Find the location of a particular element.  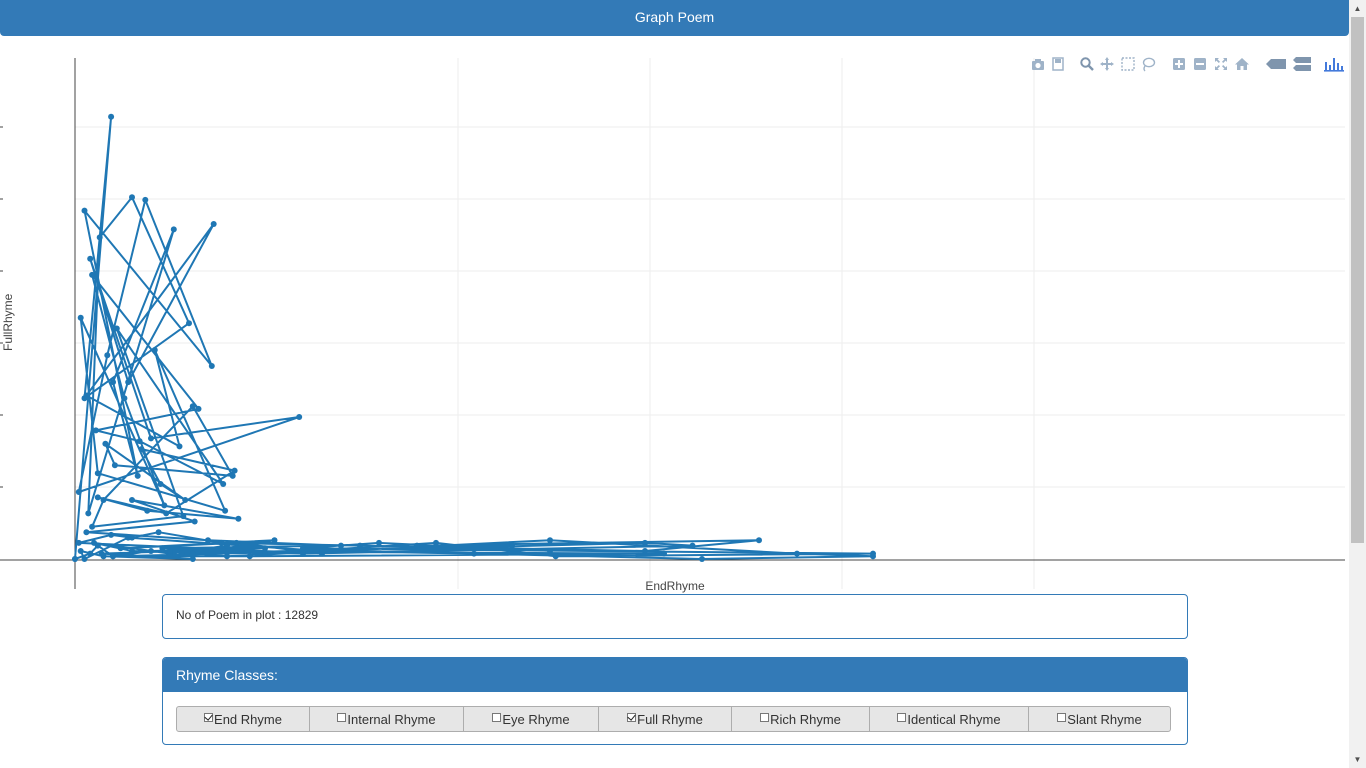

internal-rhyme-checkbox is located at coordinates (342, 717).